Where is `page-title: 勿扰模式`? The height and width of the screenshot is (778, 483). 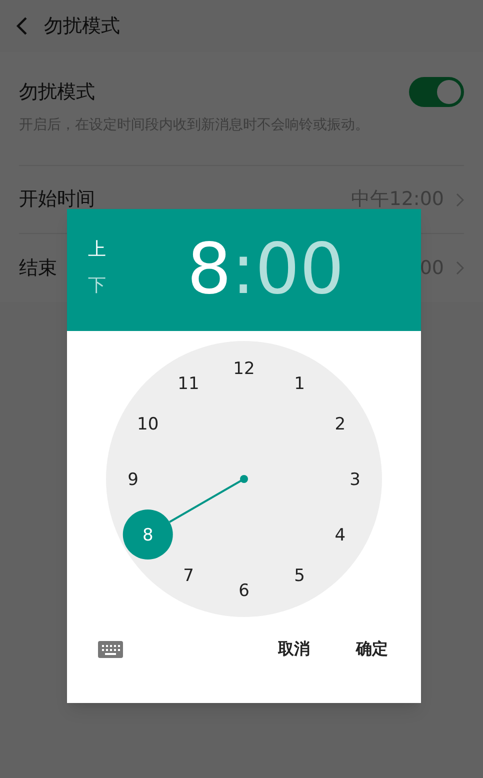 page-title: 勿扰模式 is located at coordinates (82, 26).